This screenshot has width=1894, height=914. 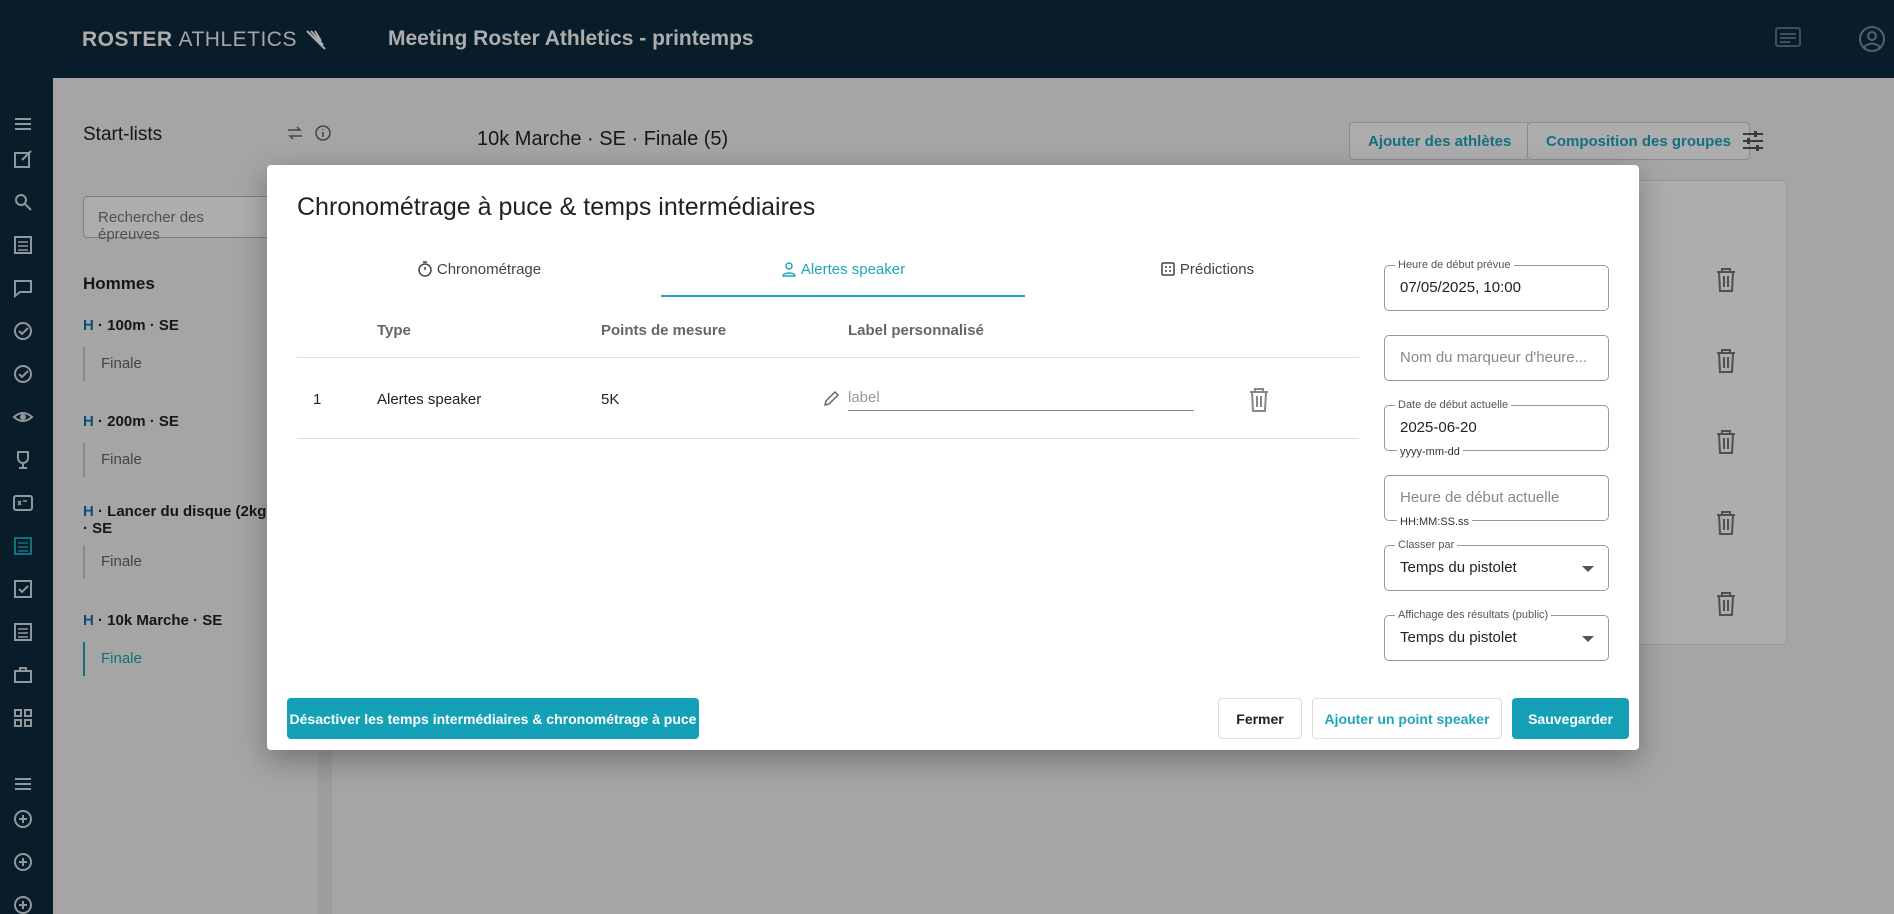 I want to click on tab-label: Prédictions, so click(x=1217, y=269).